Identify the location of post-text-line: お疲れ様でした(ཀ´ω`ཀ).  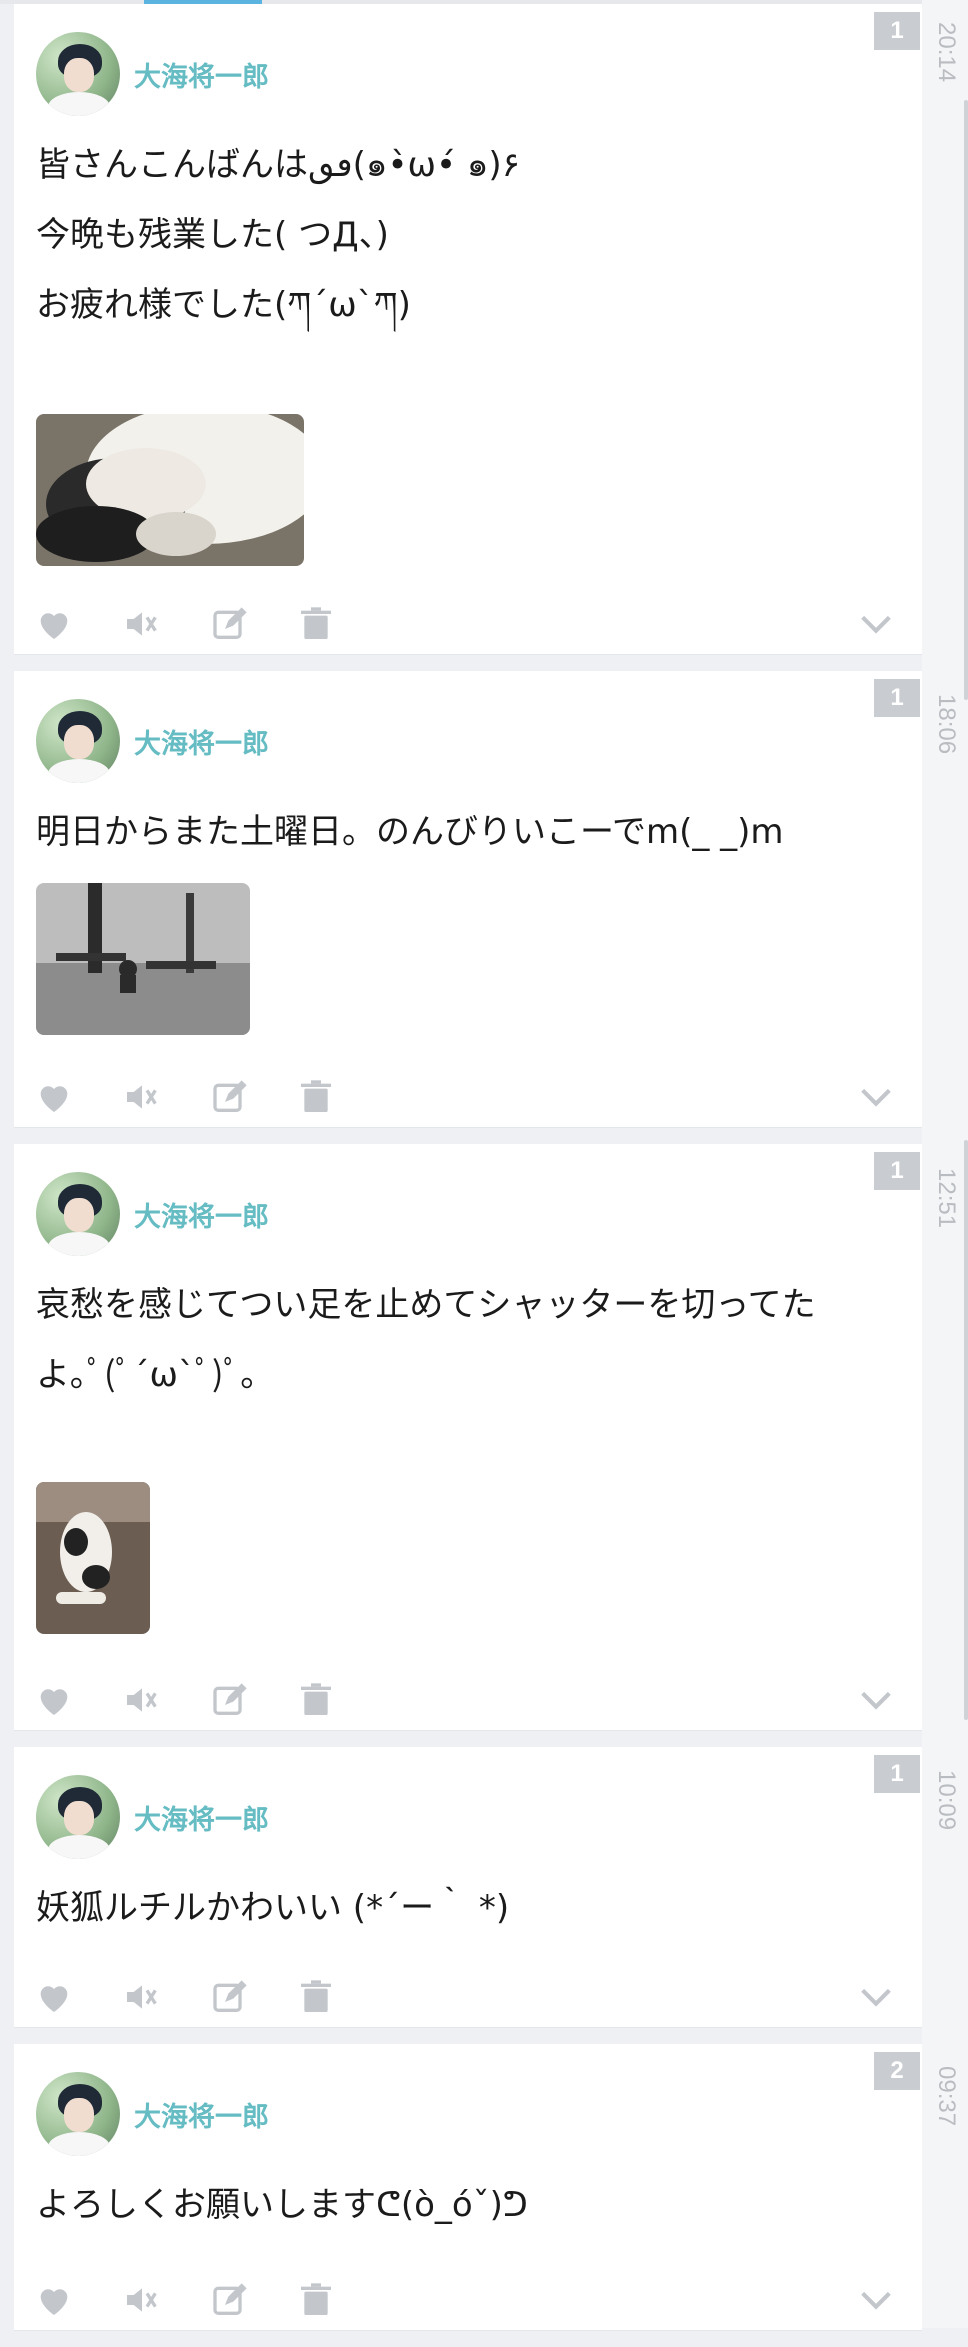
(223, 305).